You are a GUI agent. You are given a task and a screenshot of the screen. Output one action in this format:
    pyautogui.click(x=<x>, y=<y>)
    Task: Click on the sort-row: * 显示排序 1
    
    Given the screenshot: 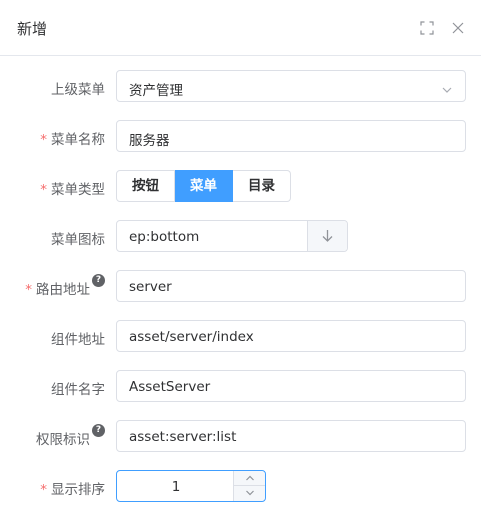 What is the action you would take?
    pyautogui.click(x=240, y=486)
    